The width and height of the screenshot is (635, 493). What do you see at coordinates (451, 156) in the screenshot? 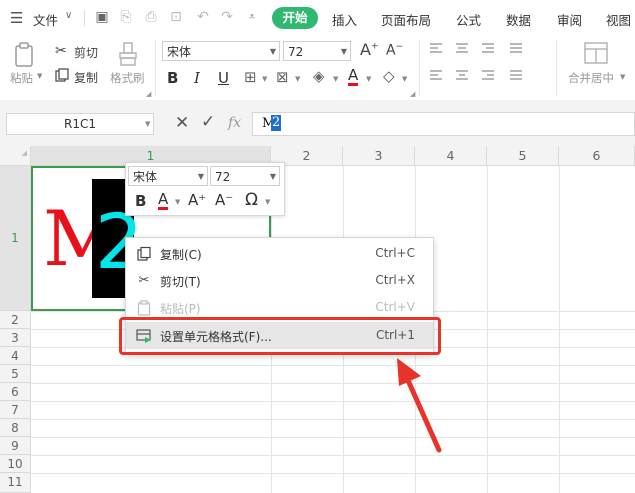
I see `column-header-4: 4` at bounding box center [451, 156].